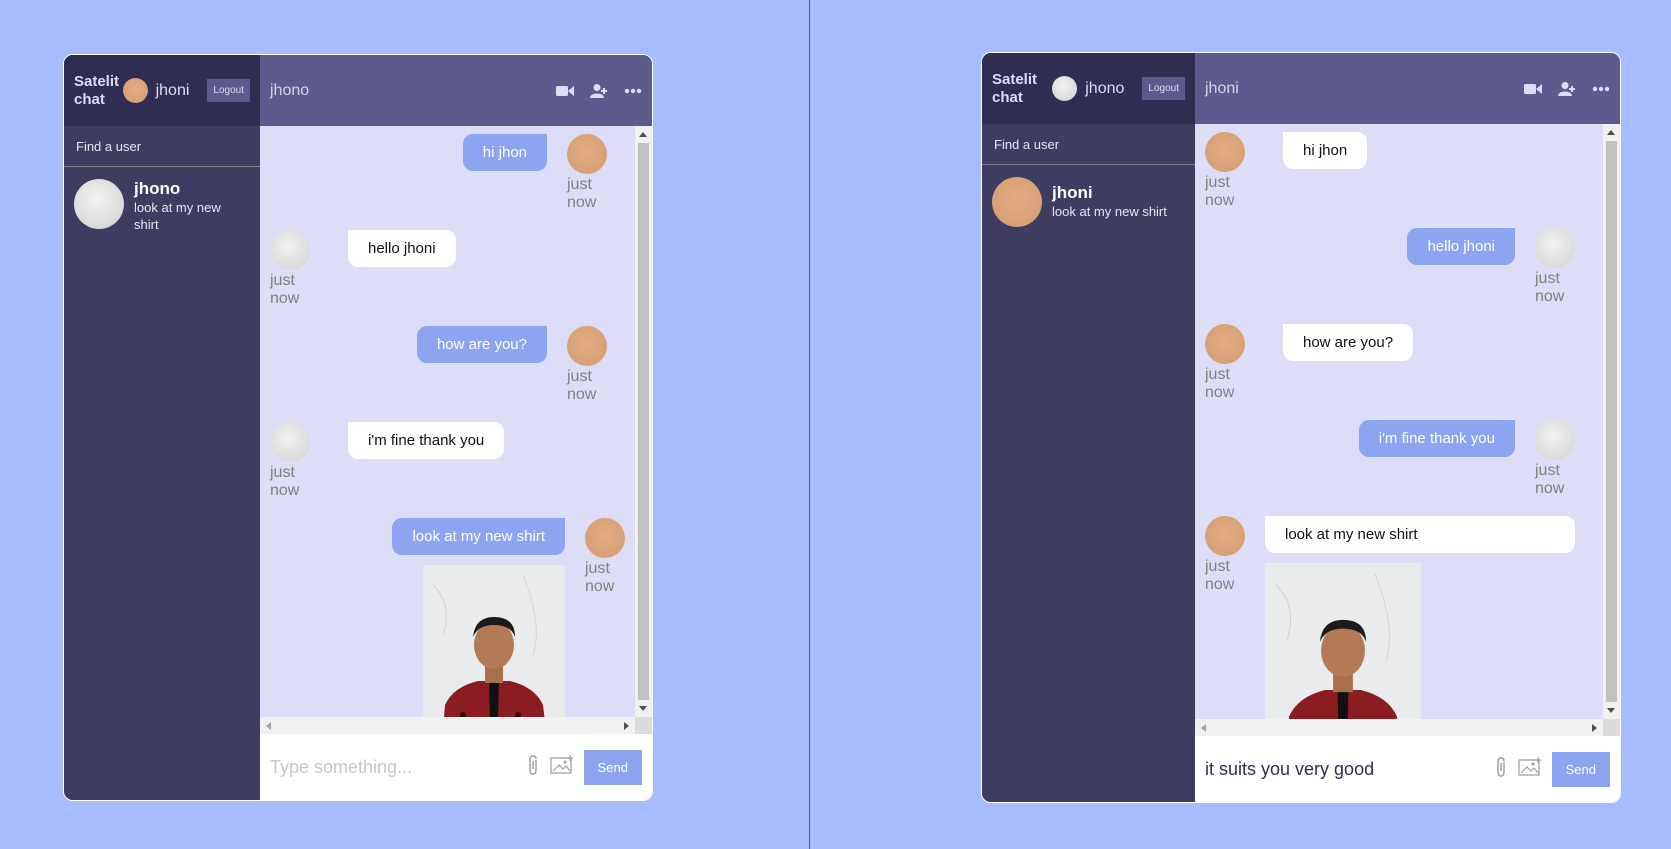 The width and height of the screenshot is (1671, 849). I want to click on current-user: jhoni Logout, so click(186, 90).